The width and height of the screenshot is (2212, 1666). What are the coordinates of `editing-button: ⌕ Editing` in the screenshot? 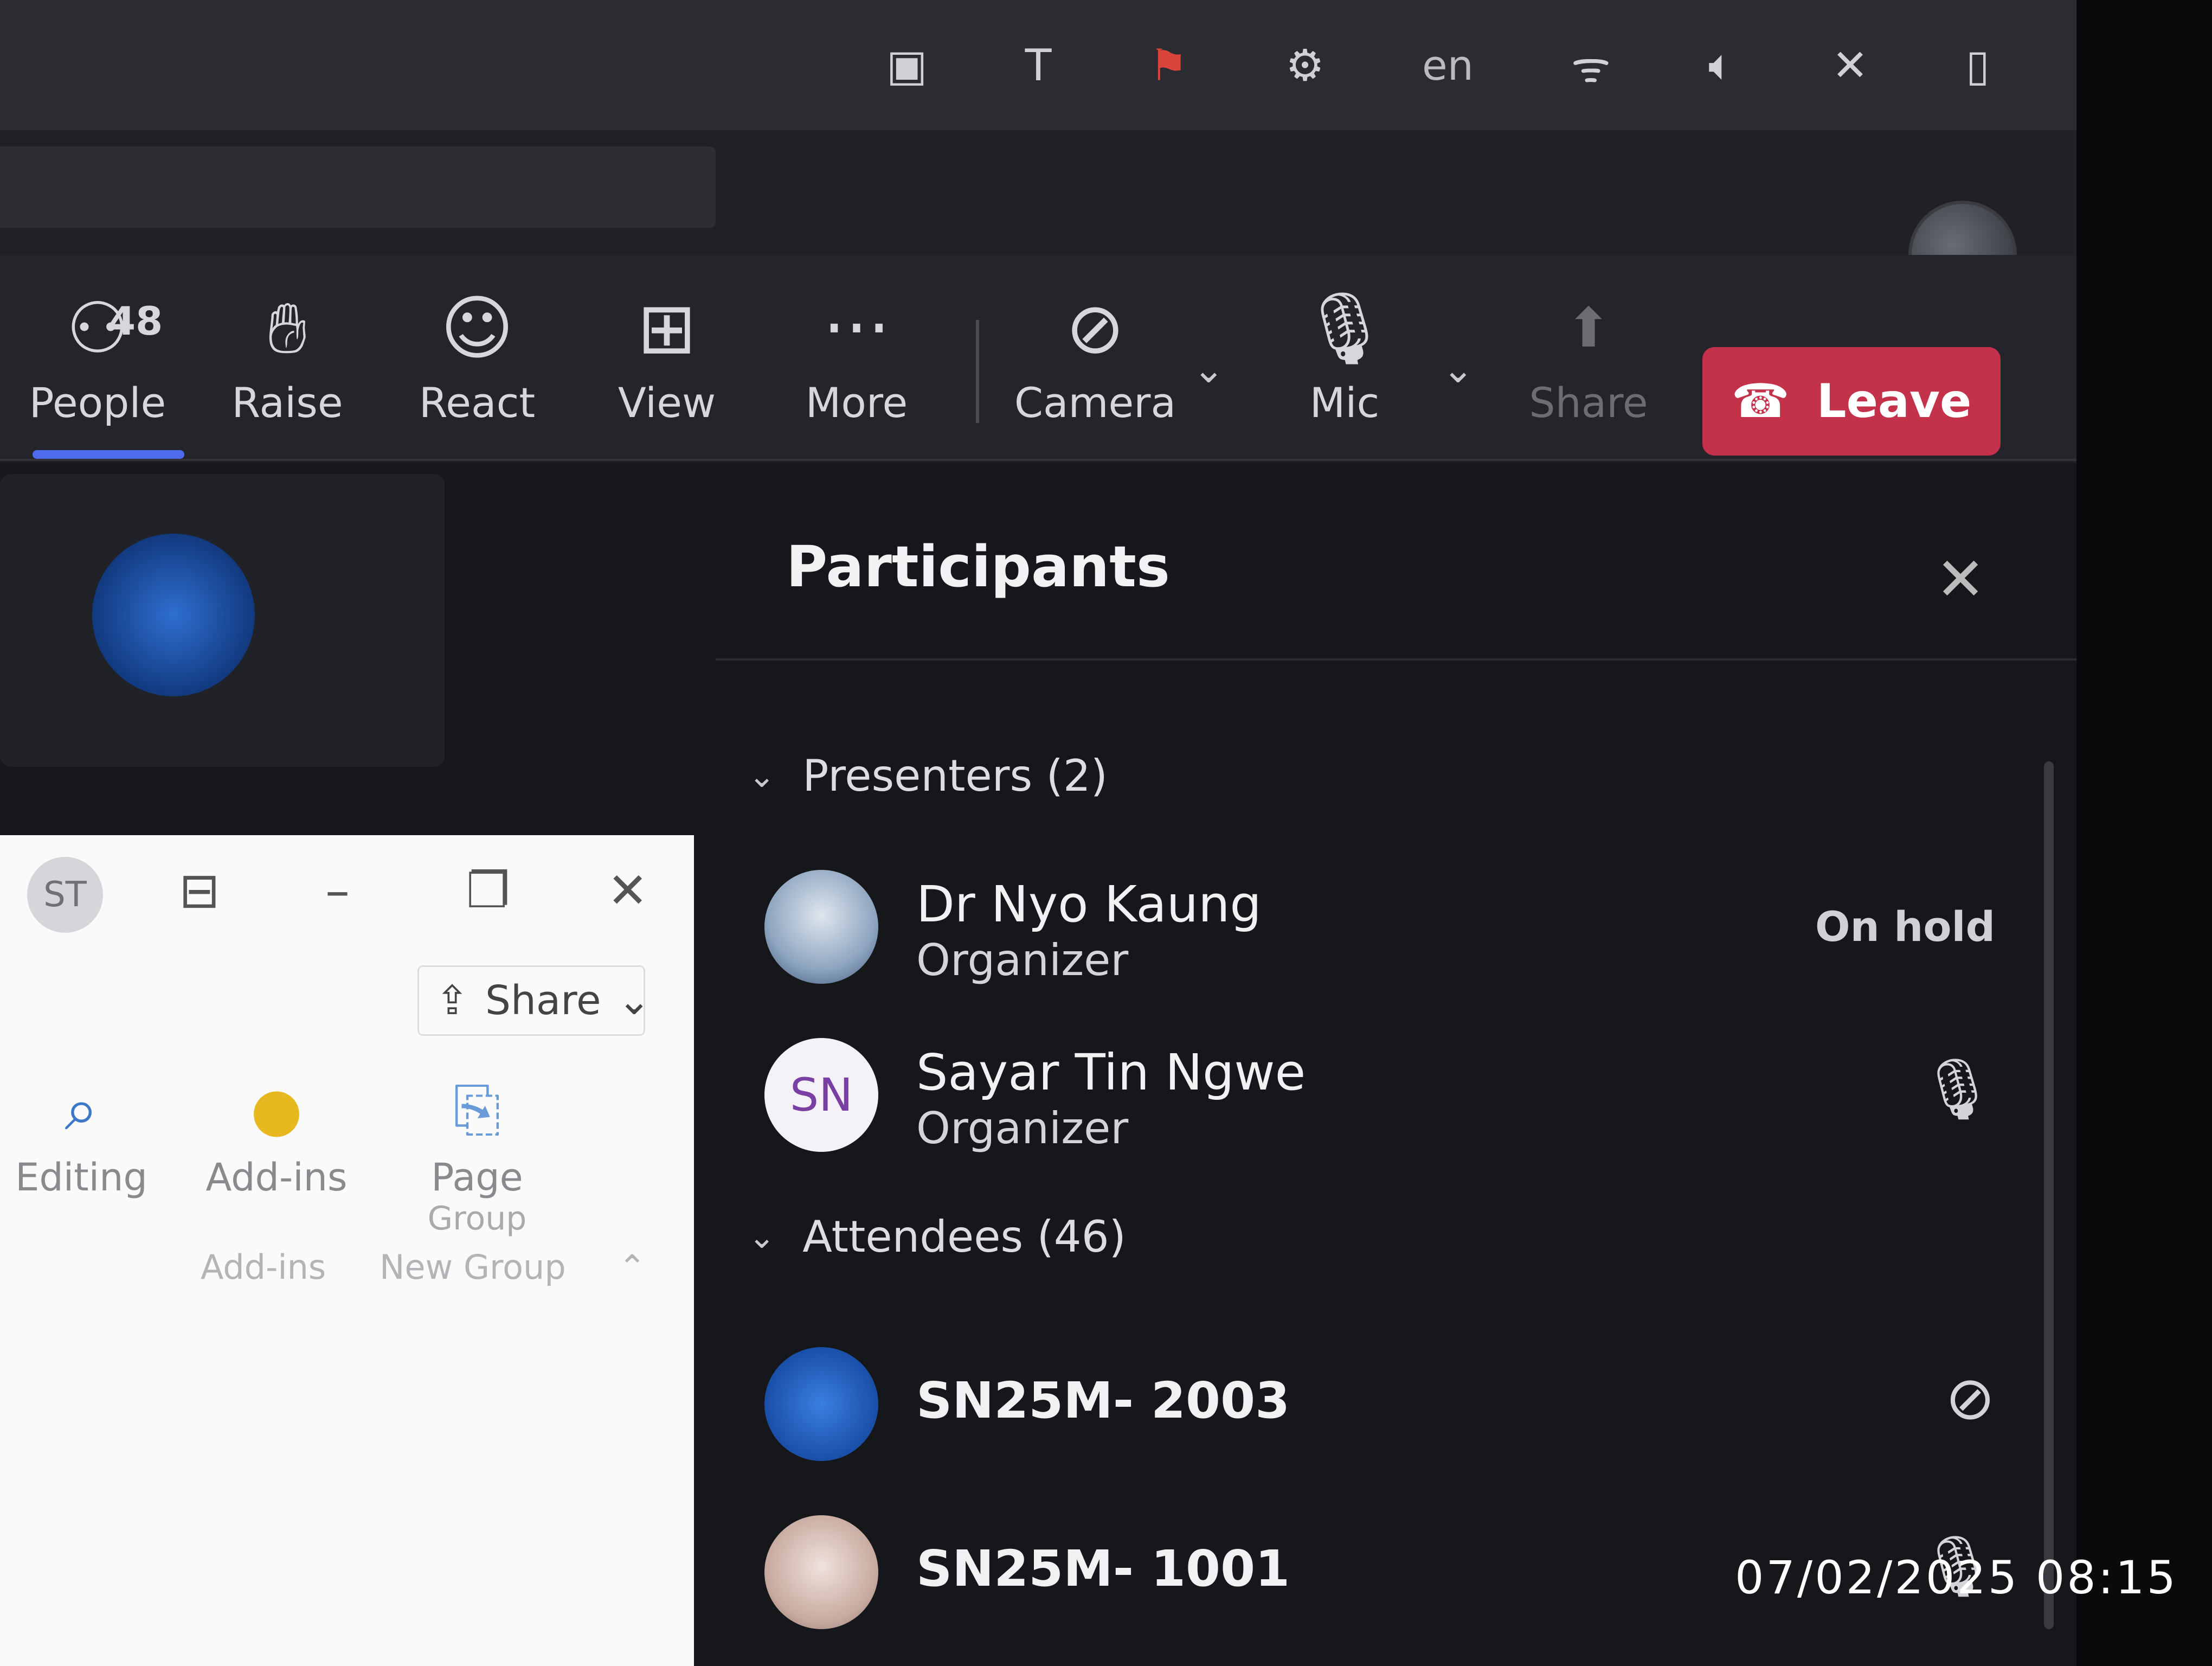 It's located at (81, 1131).